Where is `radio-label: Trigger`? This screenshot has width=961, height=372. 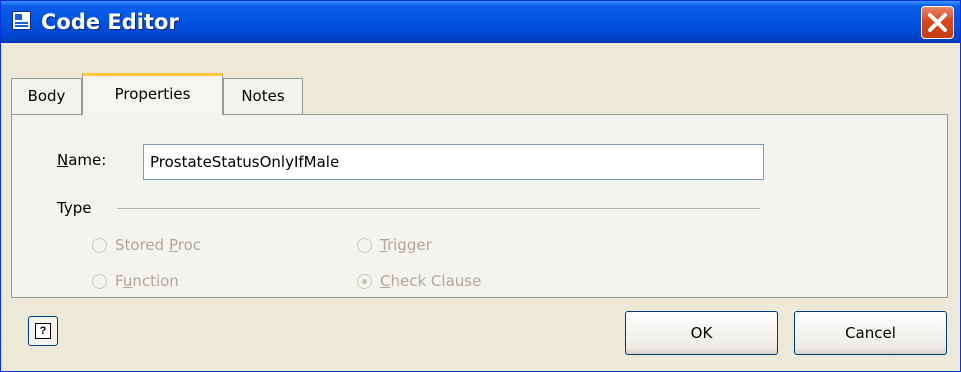
radio-label: Trigger is located at coordinates (406, 245).